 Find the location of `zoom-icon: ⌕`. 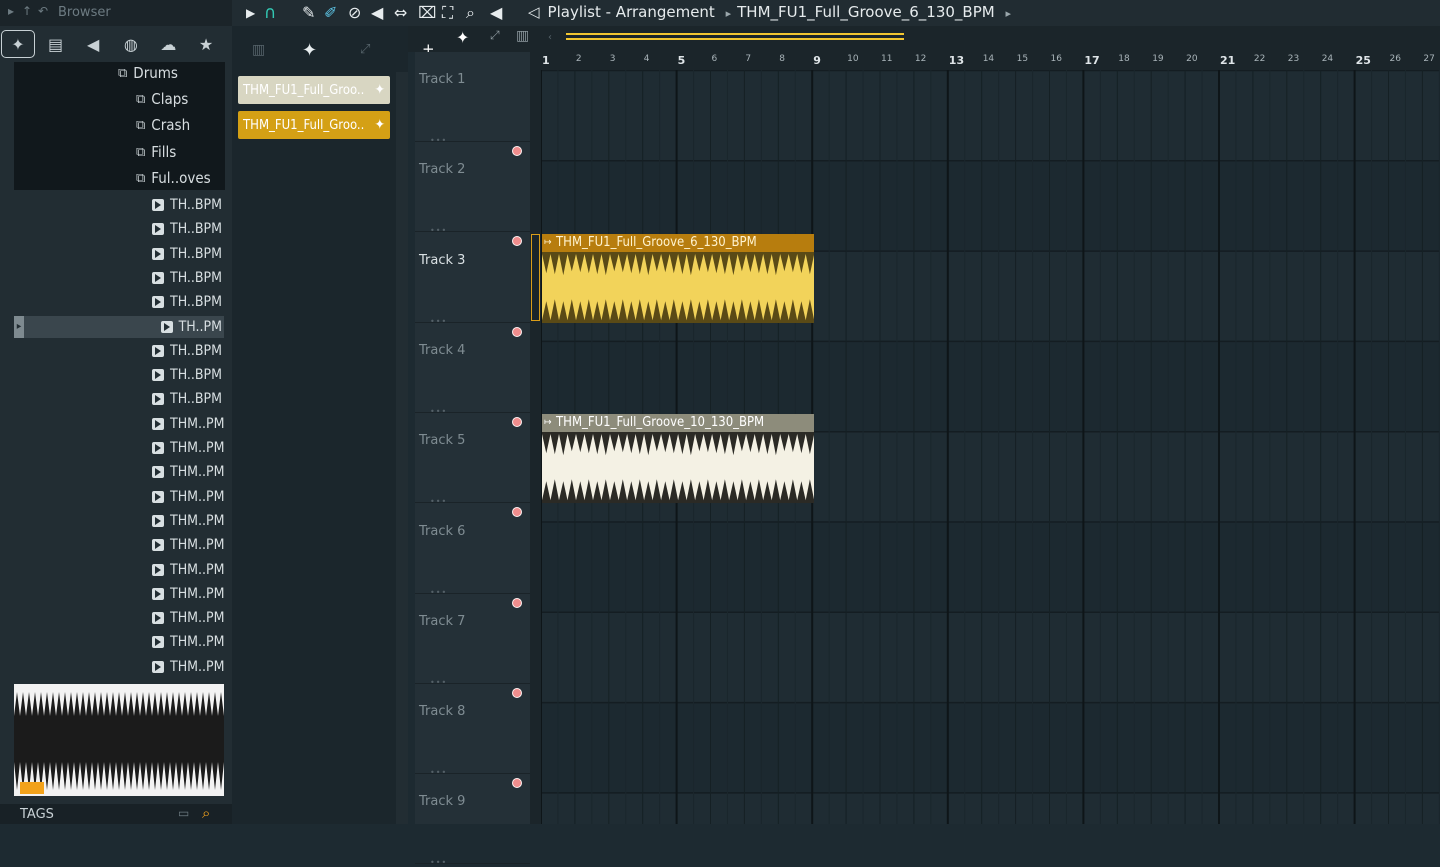

zoom-icon: ⌕ is located at coordinates (470, 13).